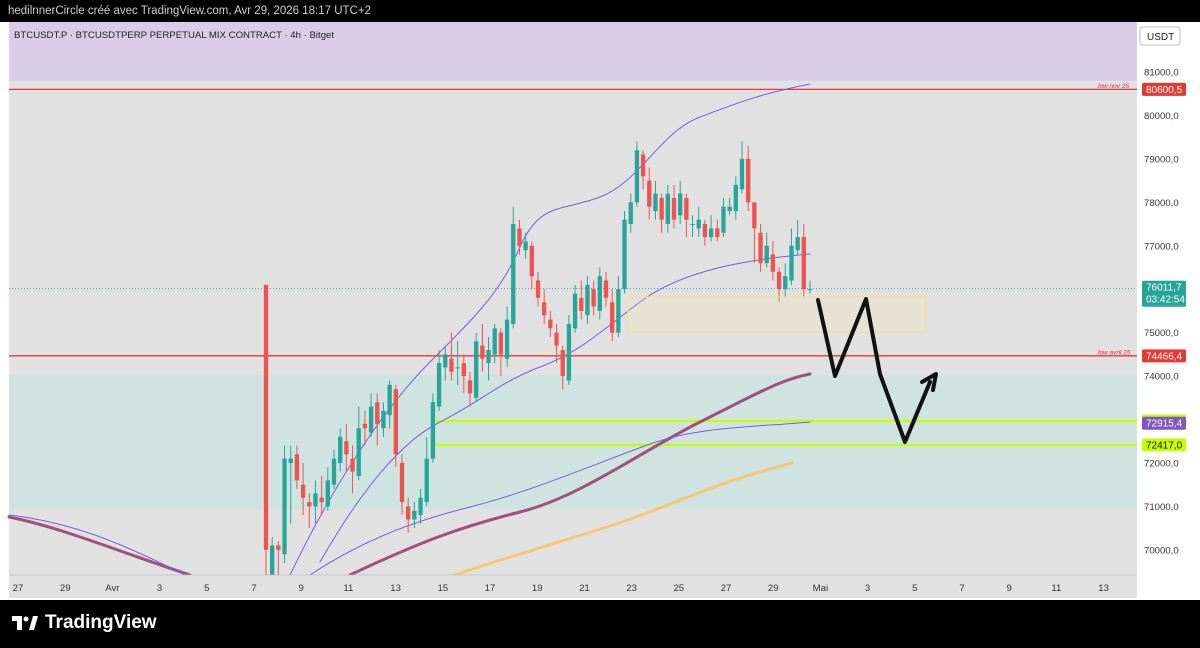 Image resolution: width=1200 pixels, height=648 pixels. What do you see at coordinates (1164, 356) in the screenshot?
I see `price-label-2: 74466,4` at bounding box center [1164, 356].